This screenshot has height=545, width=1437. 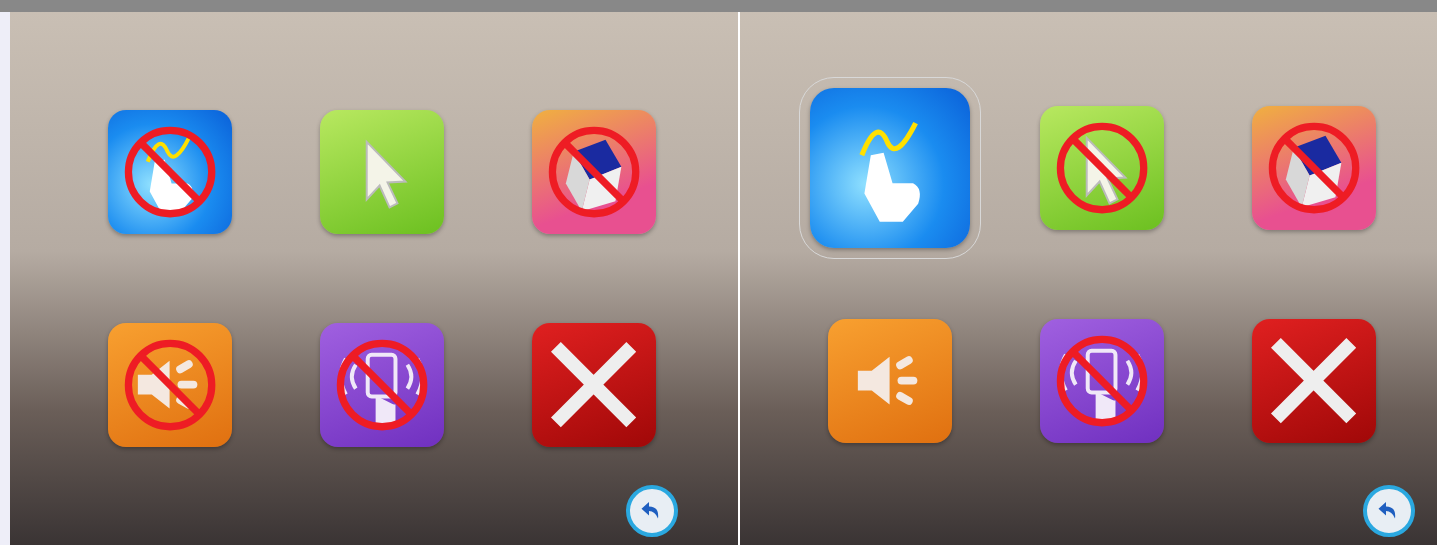 I want to click on draw-tool-button, so click(x=890, y=168).